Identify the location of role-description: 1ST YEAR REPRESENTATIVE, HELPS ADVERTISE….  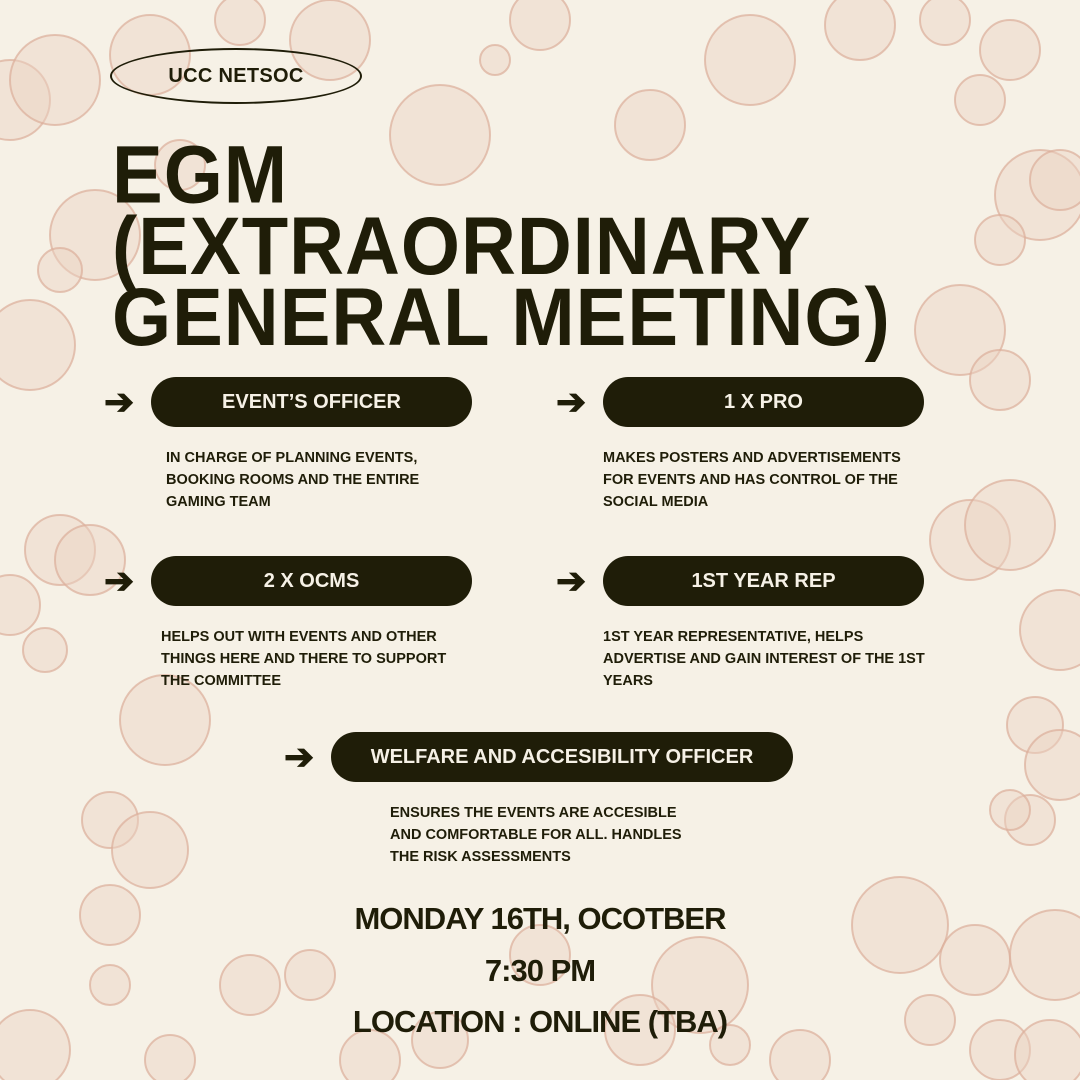
(764, 659).